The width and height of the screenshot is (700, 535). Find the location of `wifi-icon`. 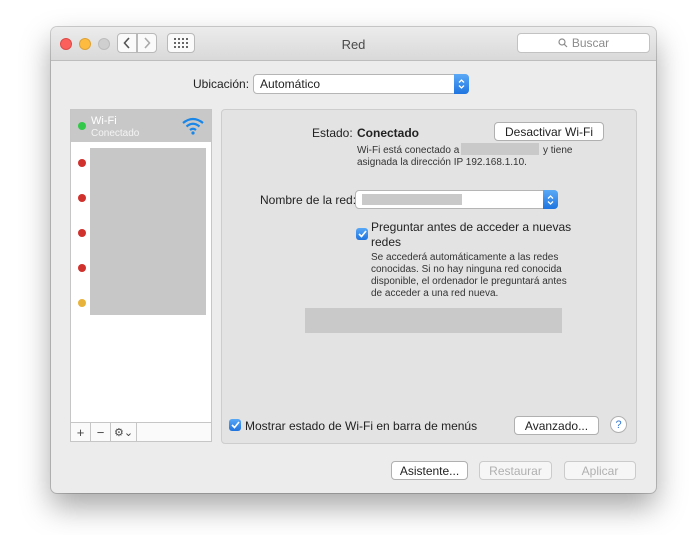

wifi-icon is located at coordinates (193, 126).